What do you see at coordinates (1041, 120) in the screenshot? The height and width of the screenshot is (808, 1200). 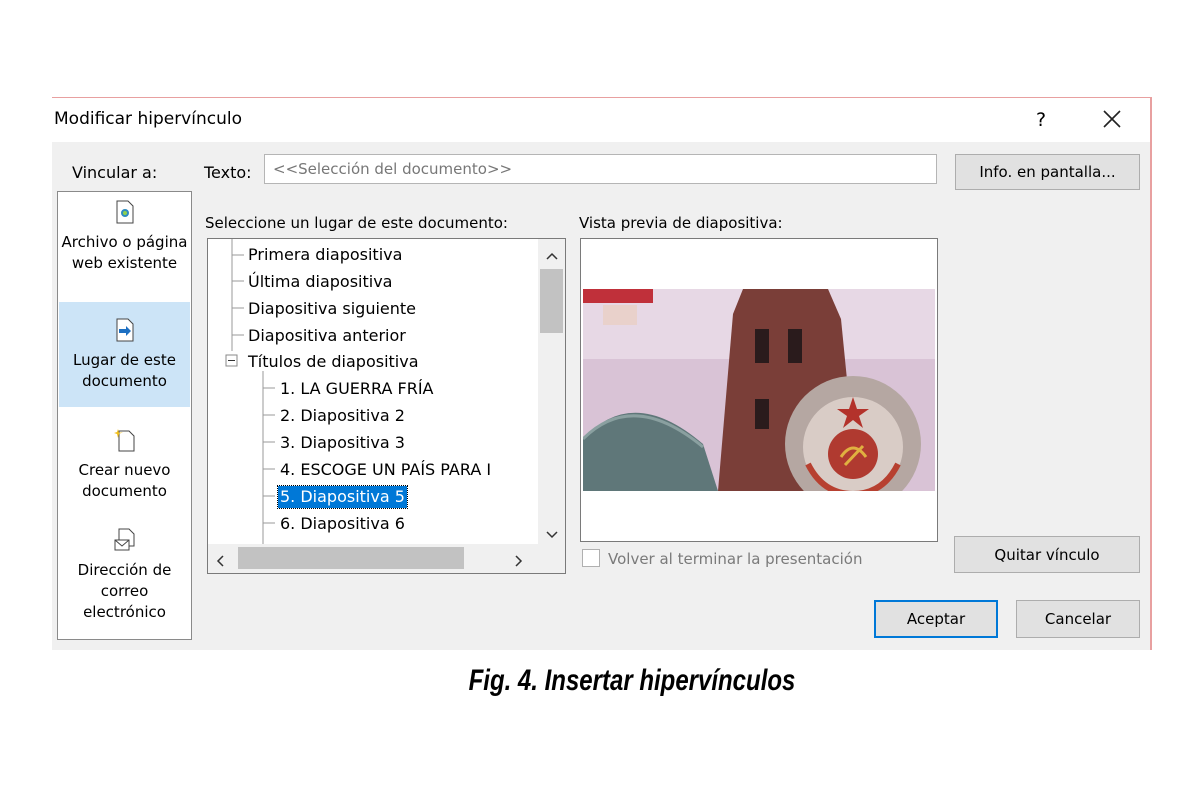 I see `help-button: ?` at bounding box center [1041, 120].